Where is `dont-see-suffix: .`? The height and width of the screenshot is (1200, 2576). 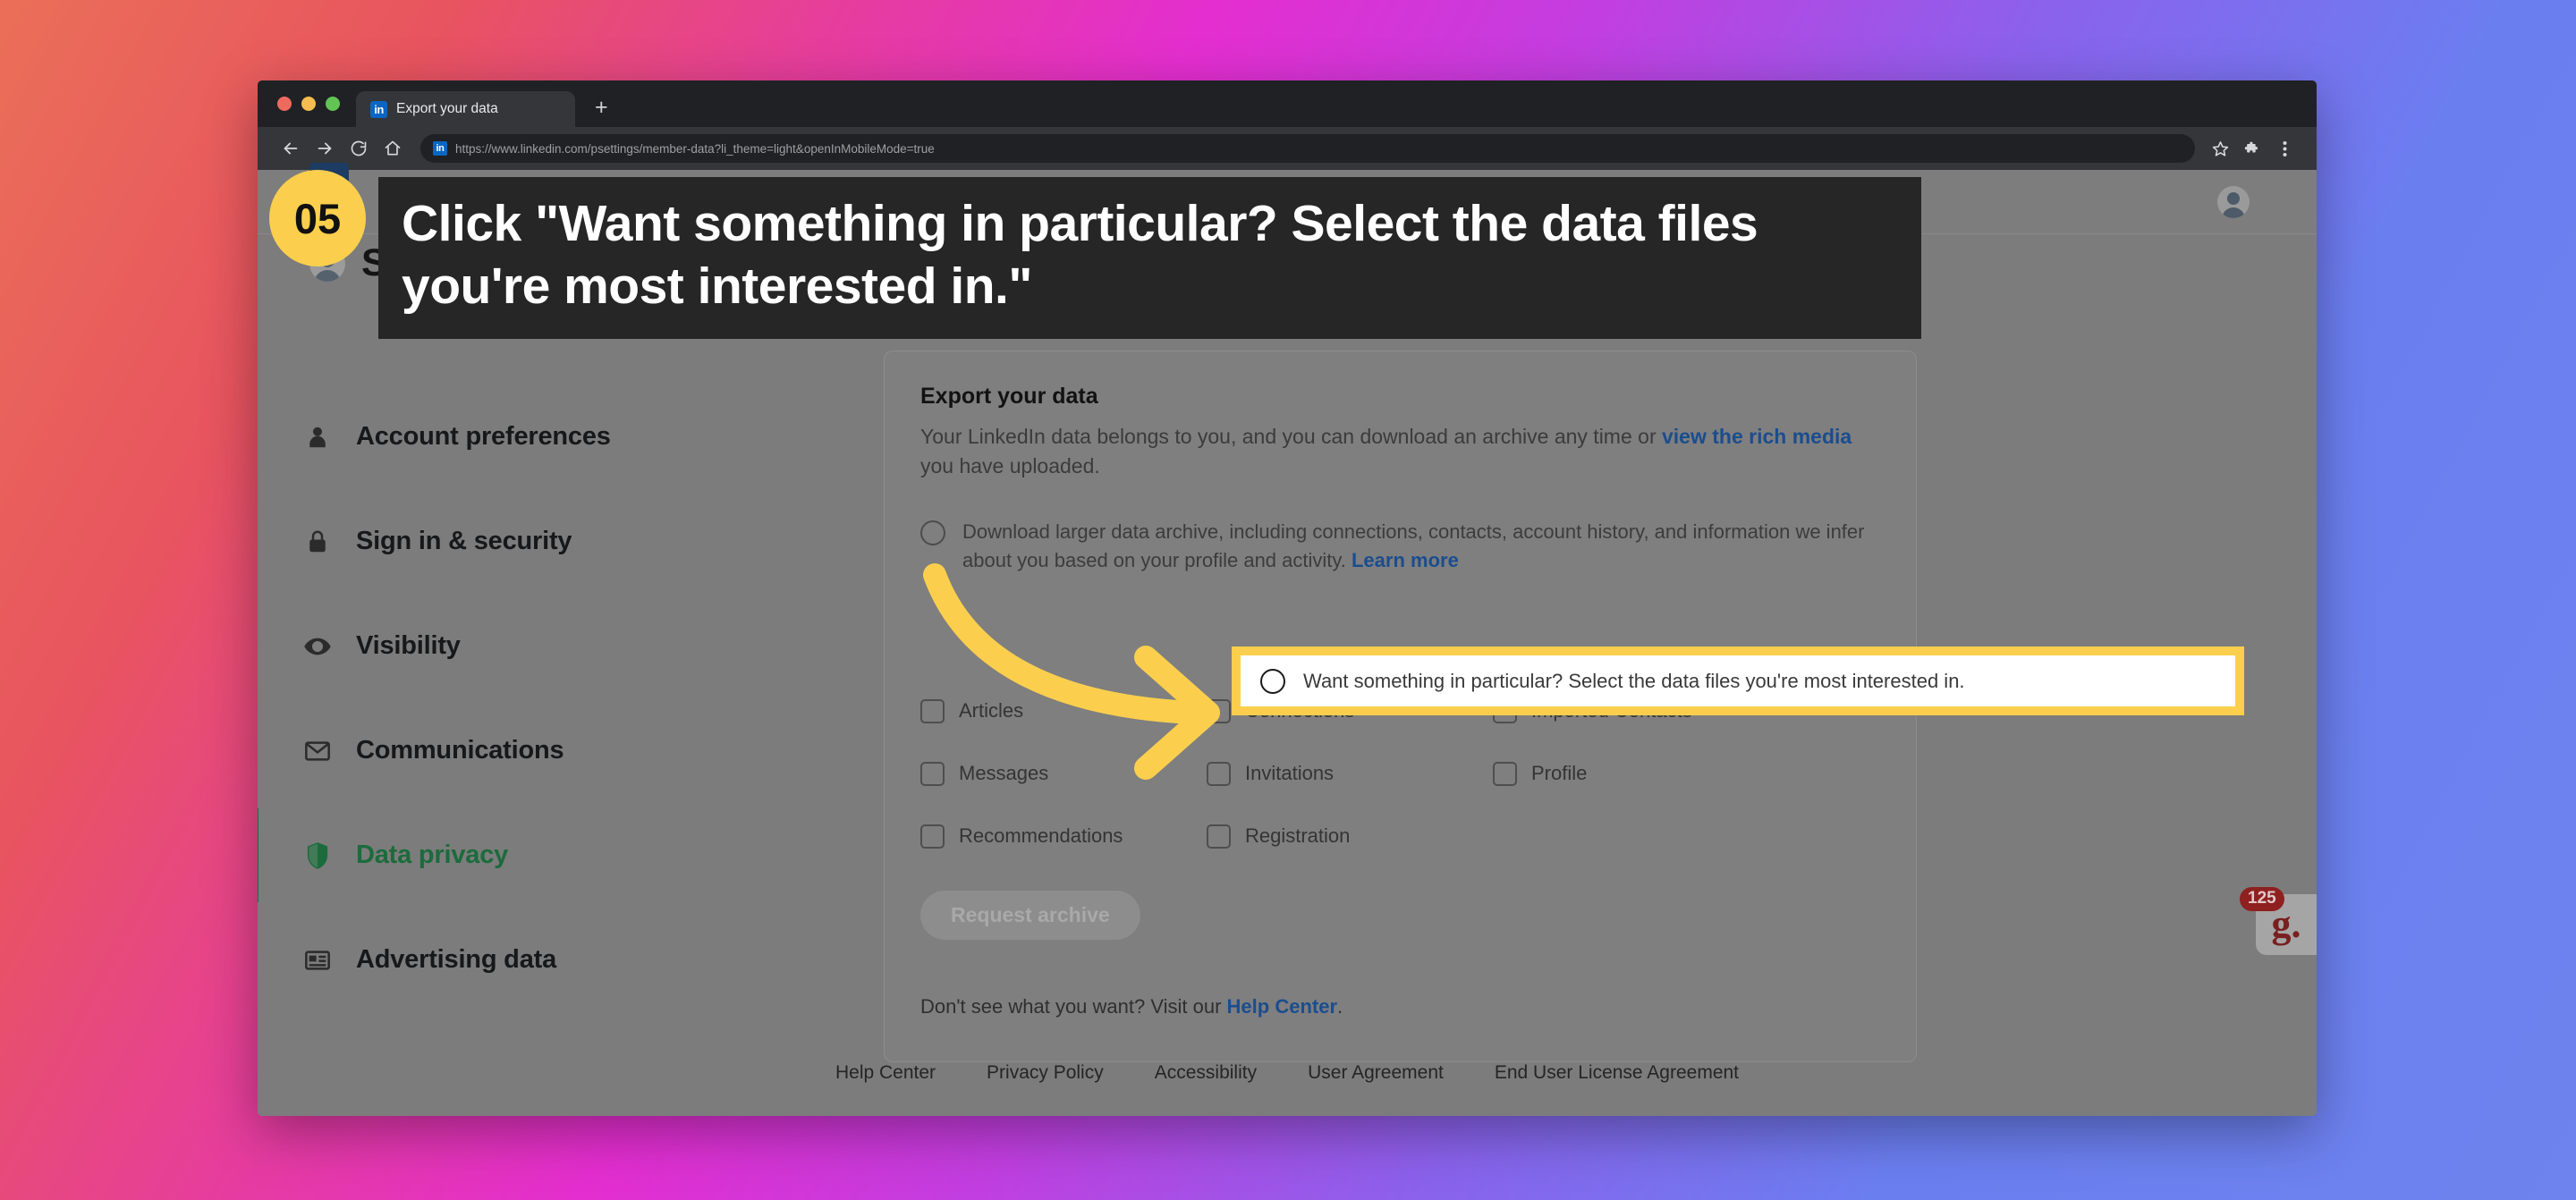
dont-see-suffix: . is located at coordinates (1340, 1006).